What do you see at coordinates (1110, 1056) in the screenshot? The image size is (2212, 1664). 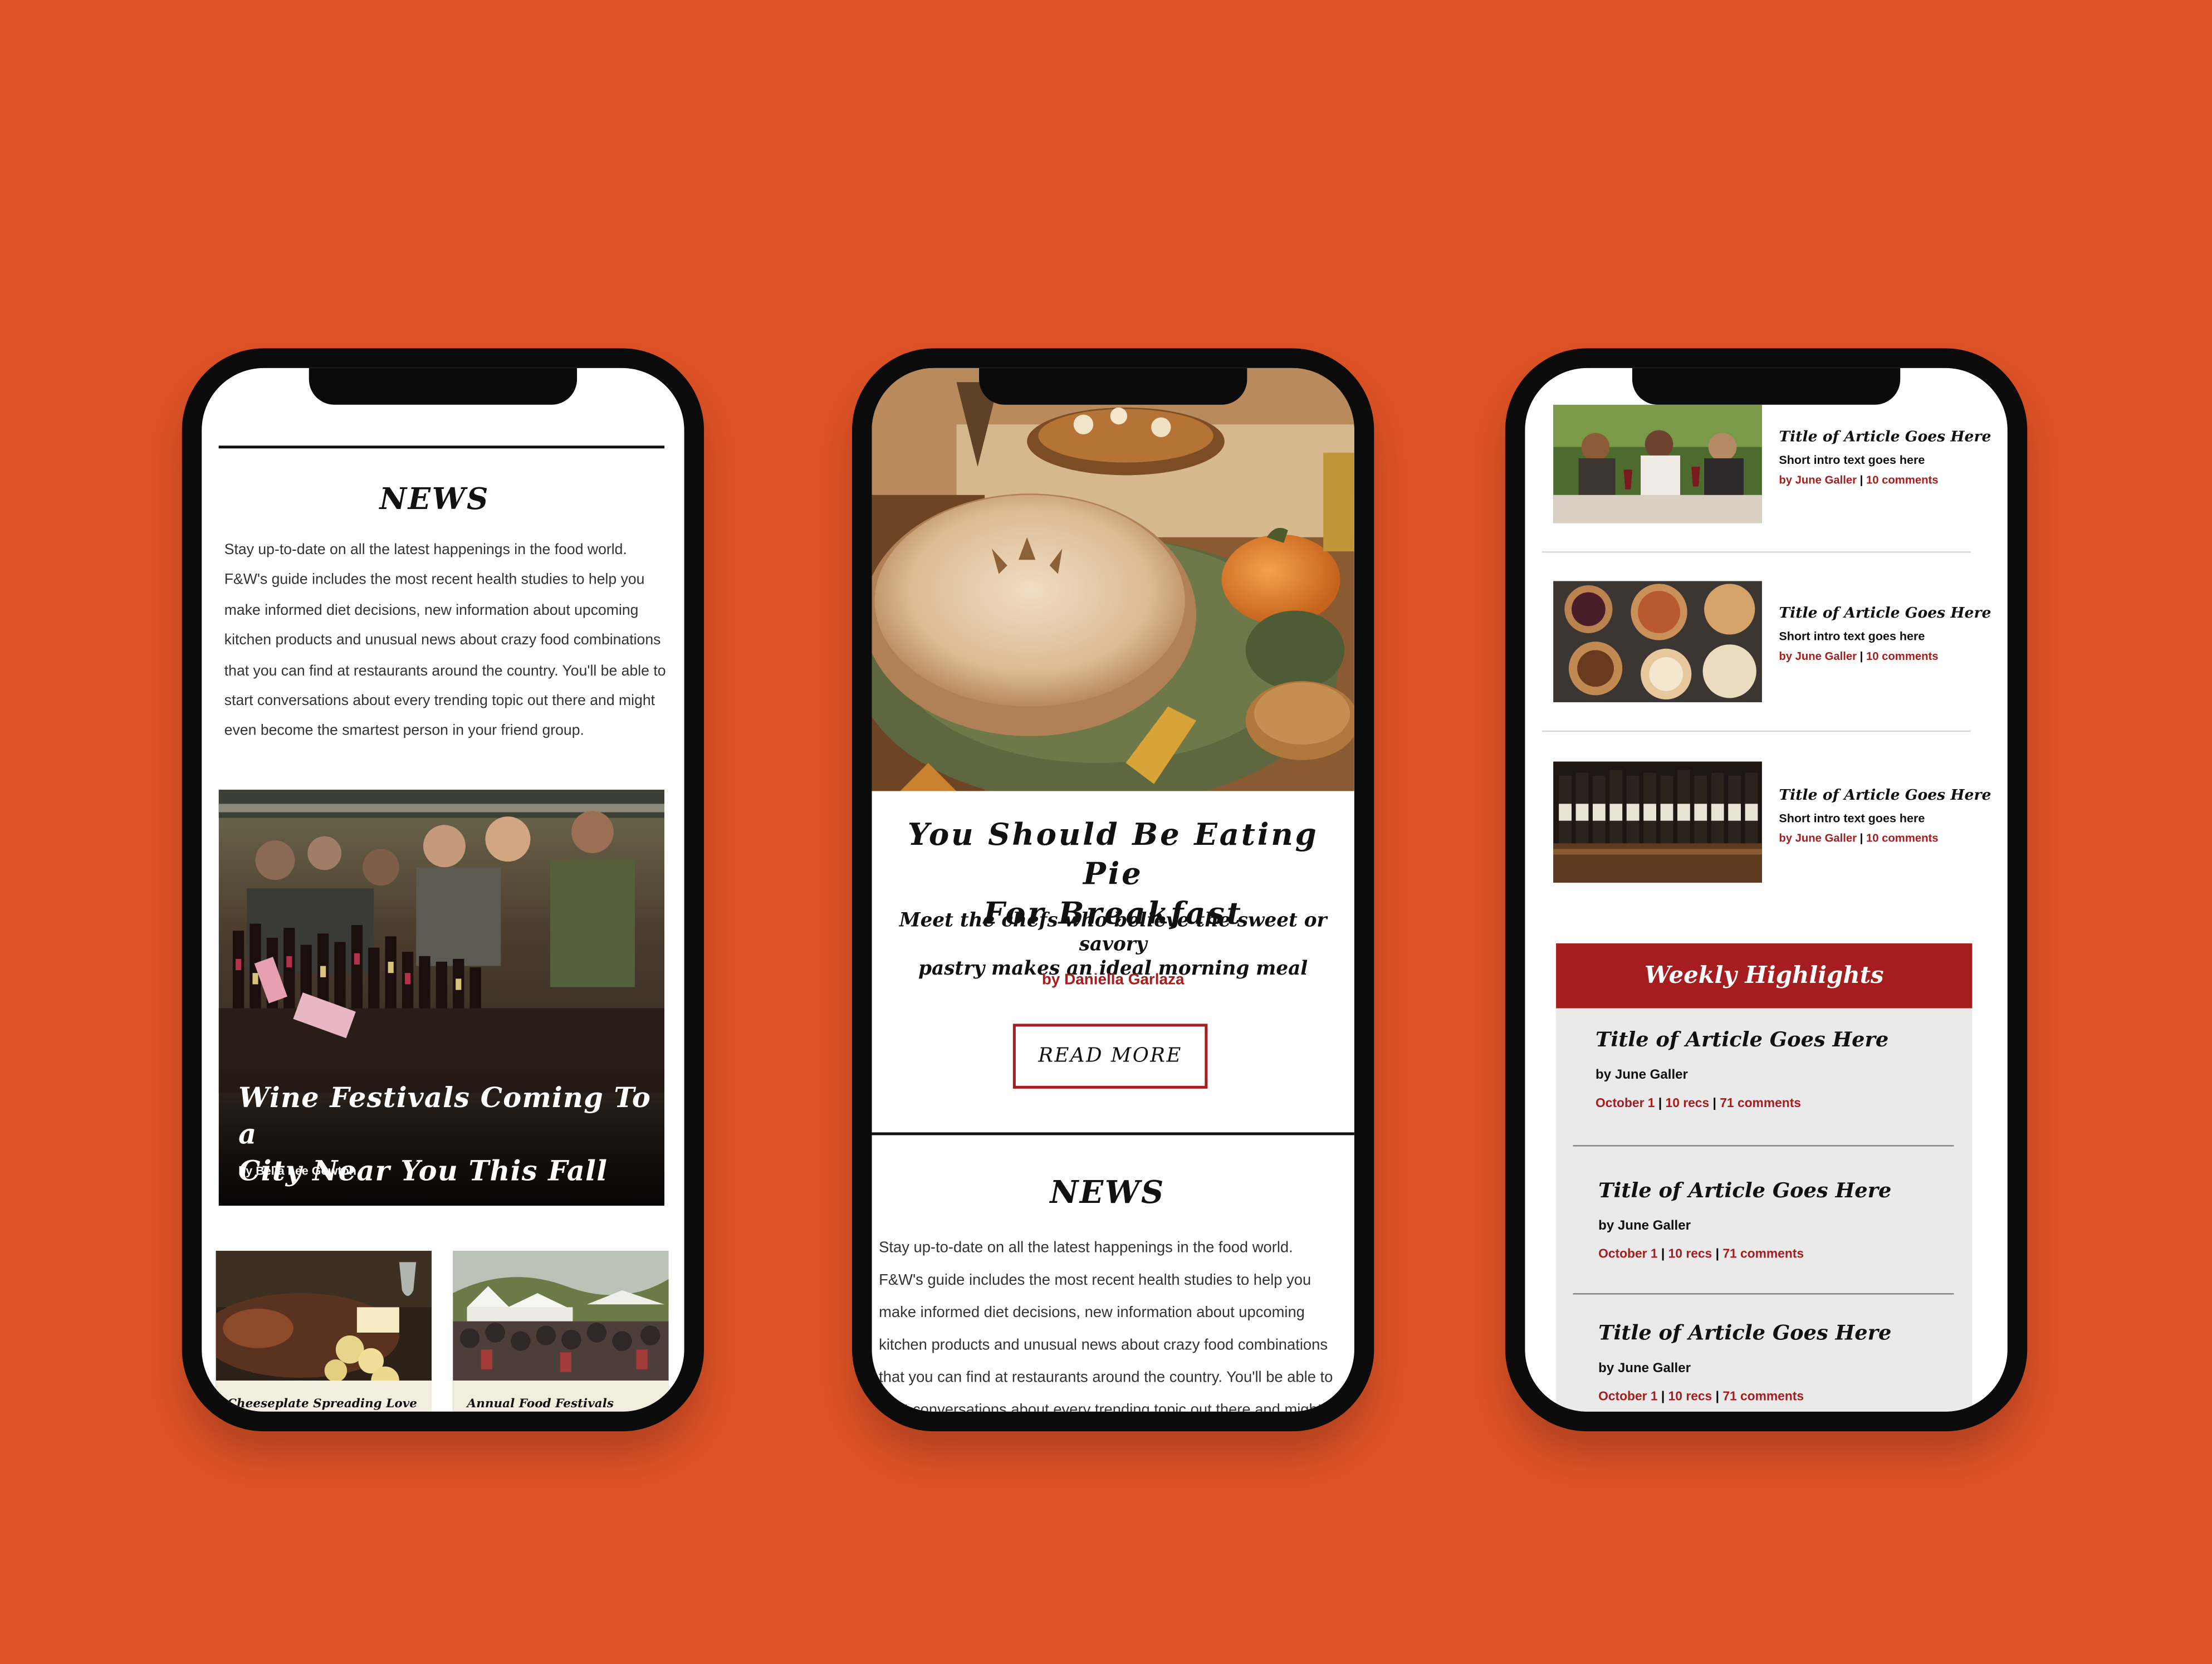 I see `read-more-button: READ MORE` at bounding box center [1110, 1056].